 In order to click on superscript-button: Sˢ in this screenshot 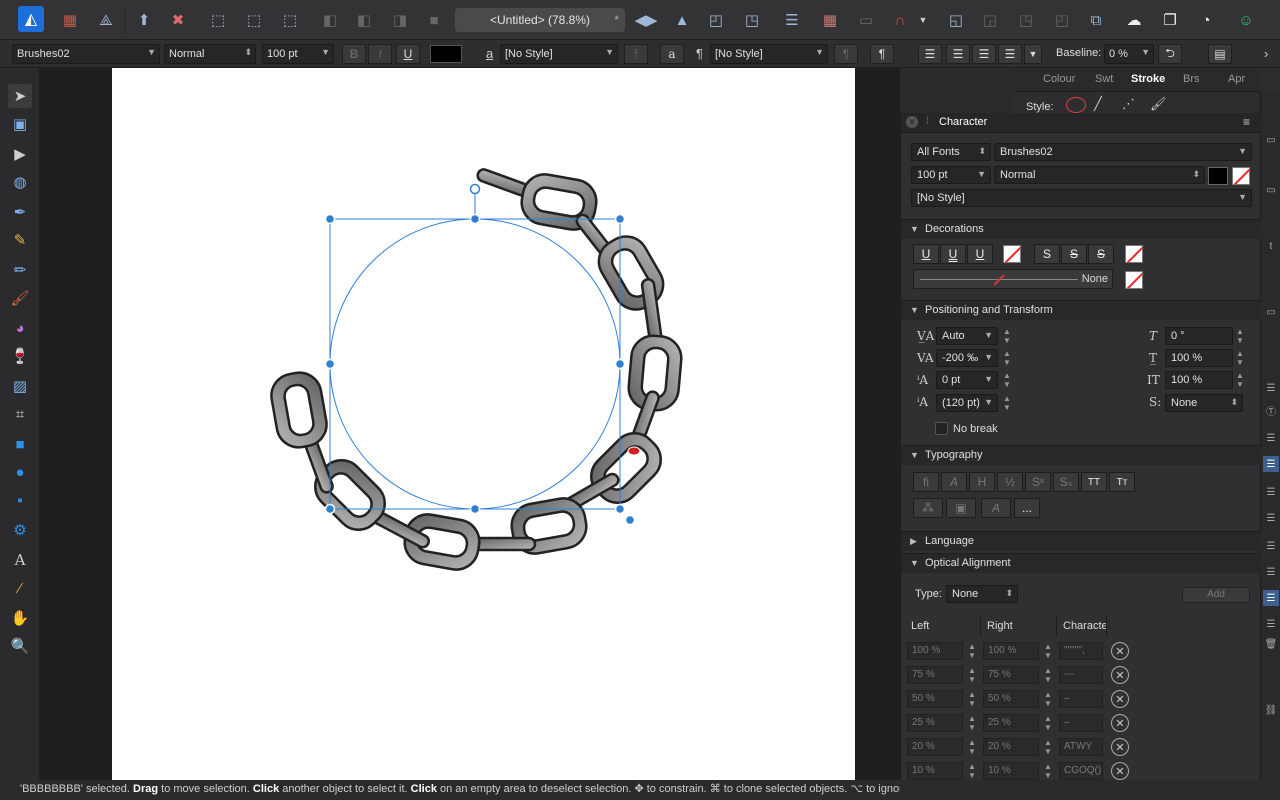, I will do `click(1038, 482)`.